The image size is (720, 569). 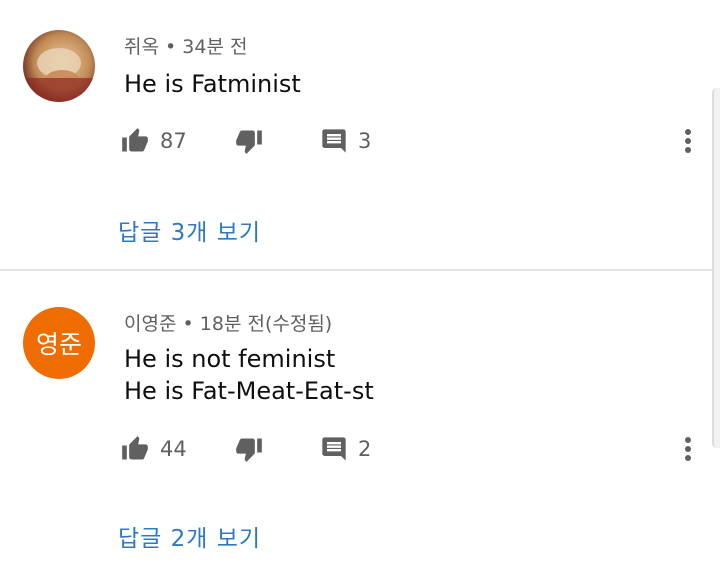 What do you see at coordinates (189, 536) in the screenshot?
I see `view-replies-link: 답글 2개 보기` at bounding box center [189, 536].